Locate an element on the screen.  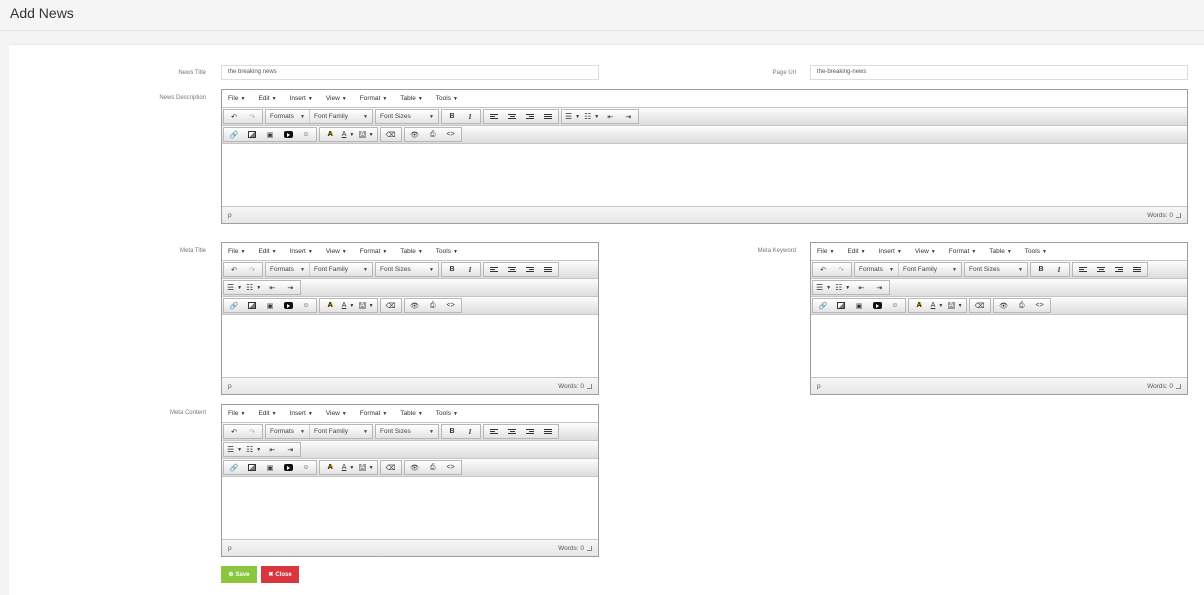
save-button: ⊕ Save is located at coordinates (239, 574).